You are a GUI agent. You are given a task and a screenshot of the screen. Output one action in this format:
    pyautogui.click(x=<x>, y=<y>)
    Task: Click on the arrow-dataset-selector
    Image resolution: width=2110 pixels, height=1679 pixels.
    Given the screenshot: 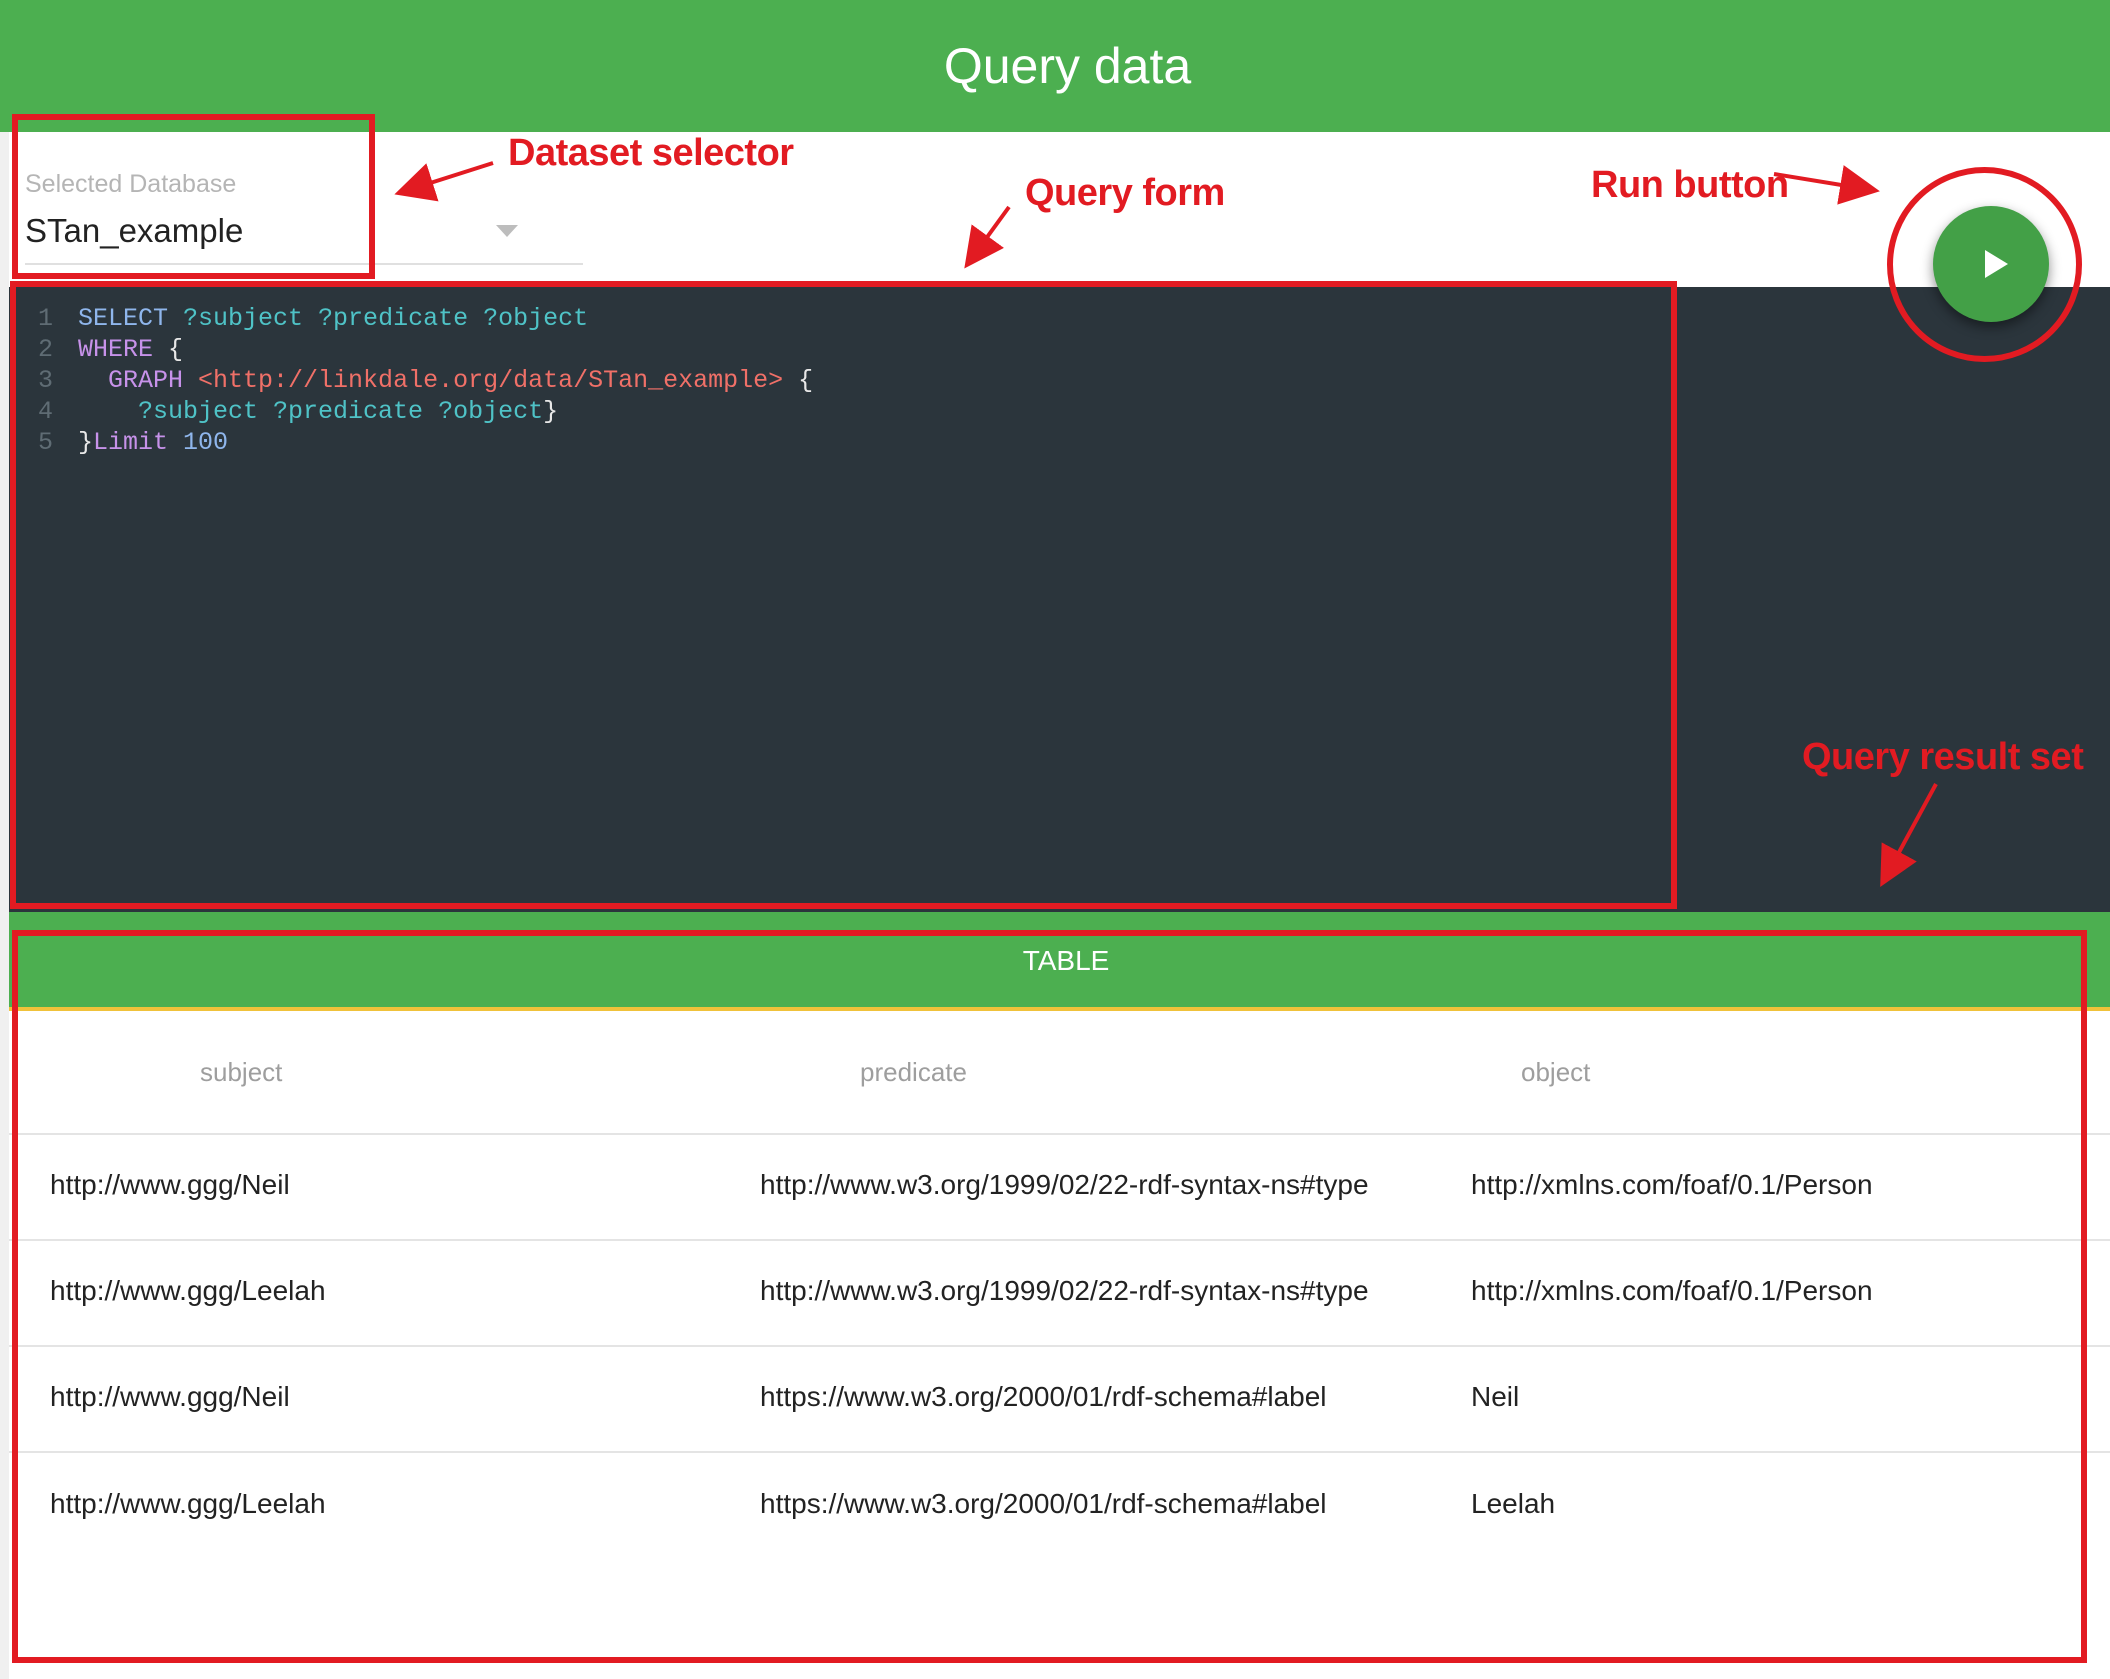 What is the action you would take?
    pyautogui.click(x=444, y=181)
    